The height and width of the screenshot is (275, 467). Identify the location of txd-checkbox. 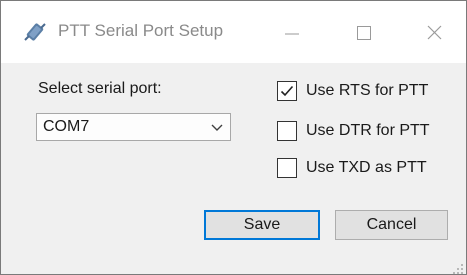
(287, 168).